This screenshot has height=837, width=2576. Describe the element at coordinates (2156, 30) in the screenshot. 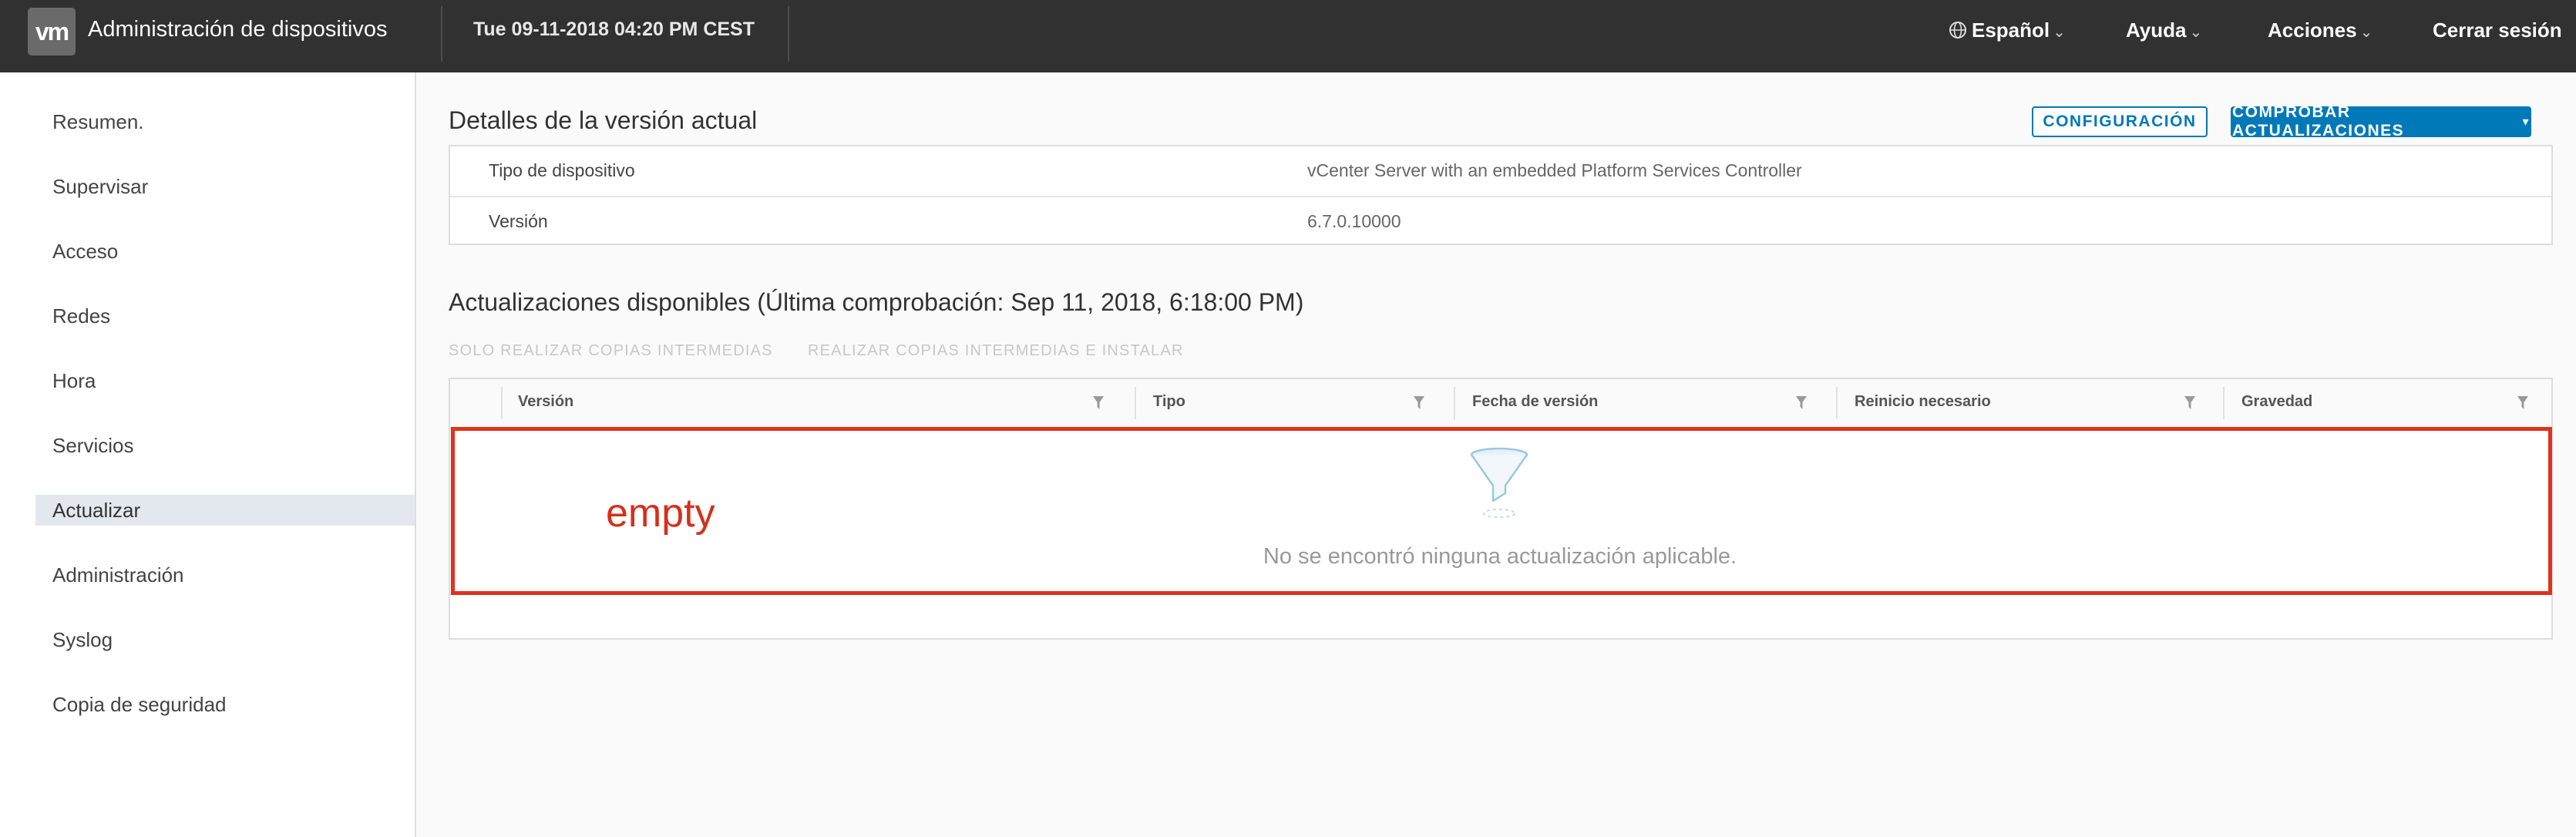

I see `help-label: Ayuda` at that location.